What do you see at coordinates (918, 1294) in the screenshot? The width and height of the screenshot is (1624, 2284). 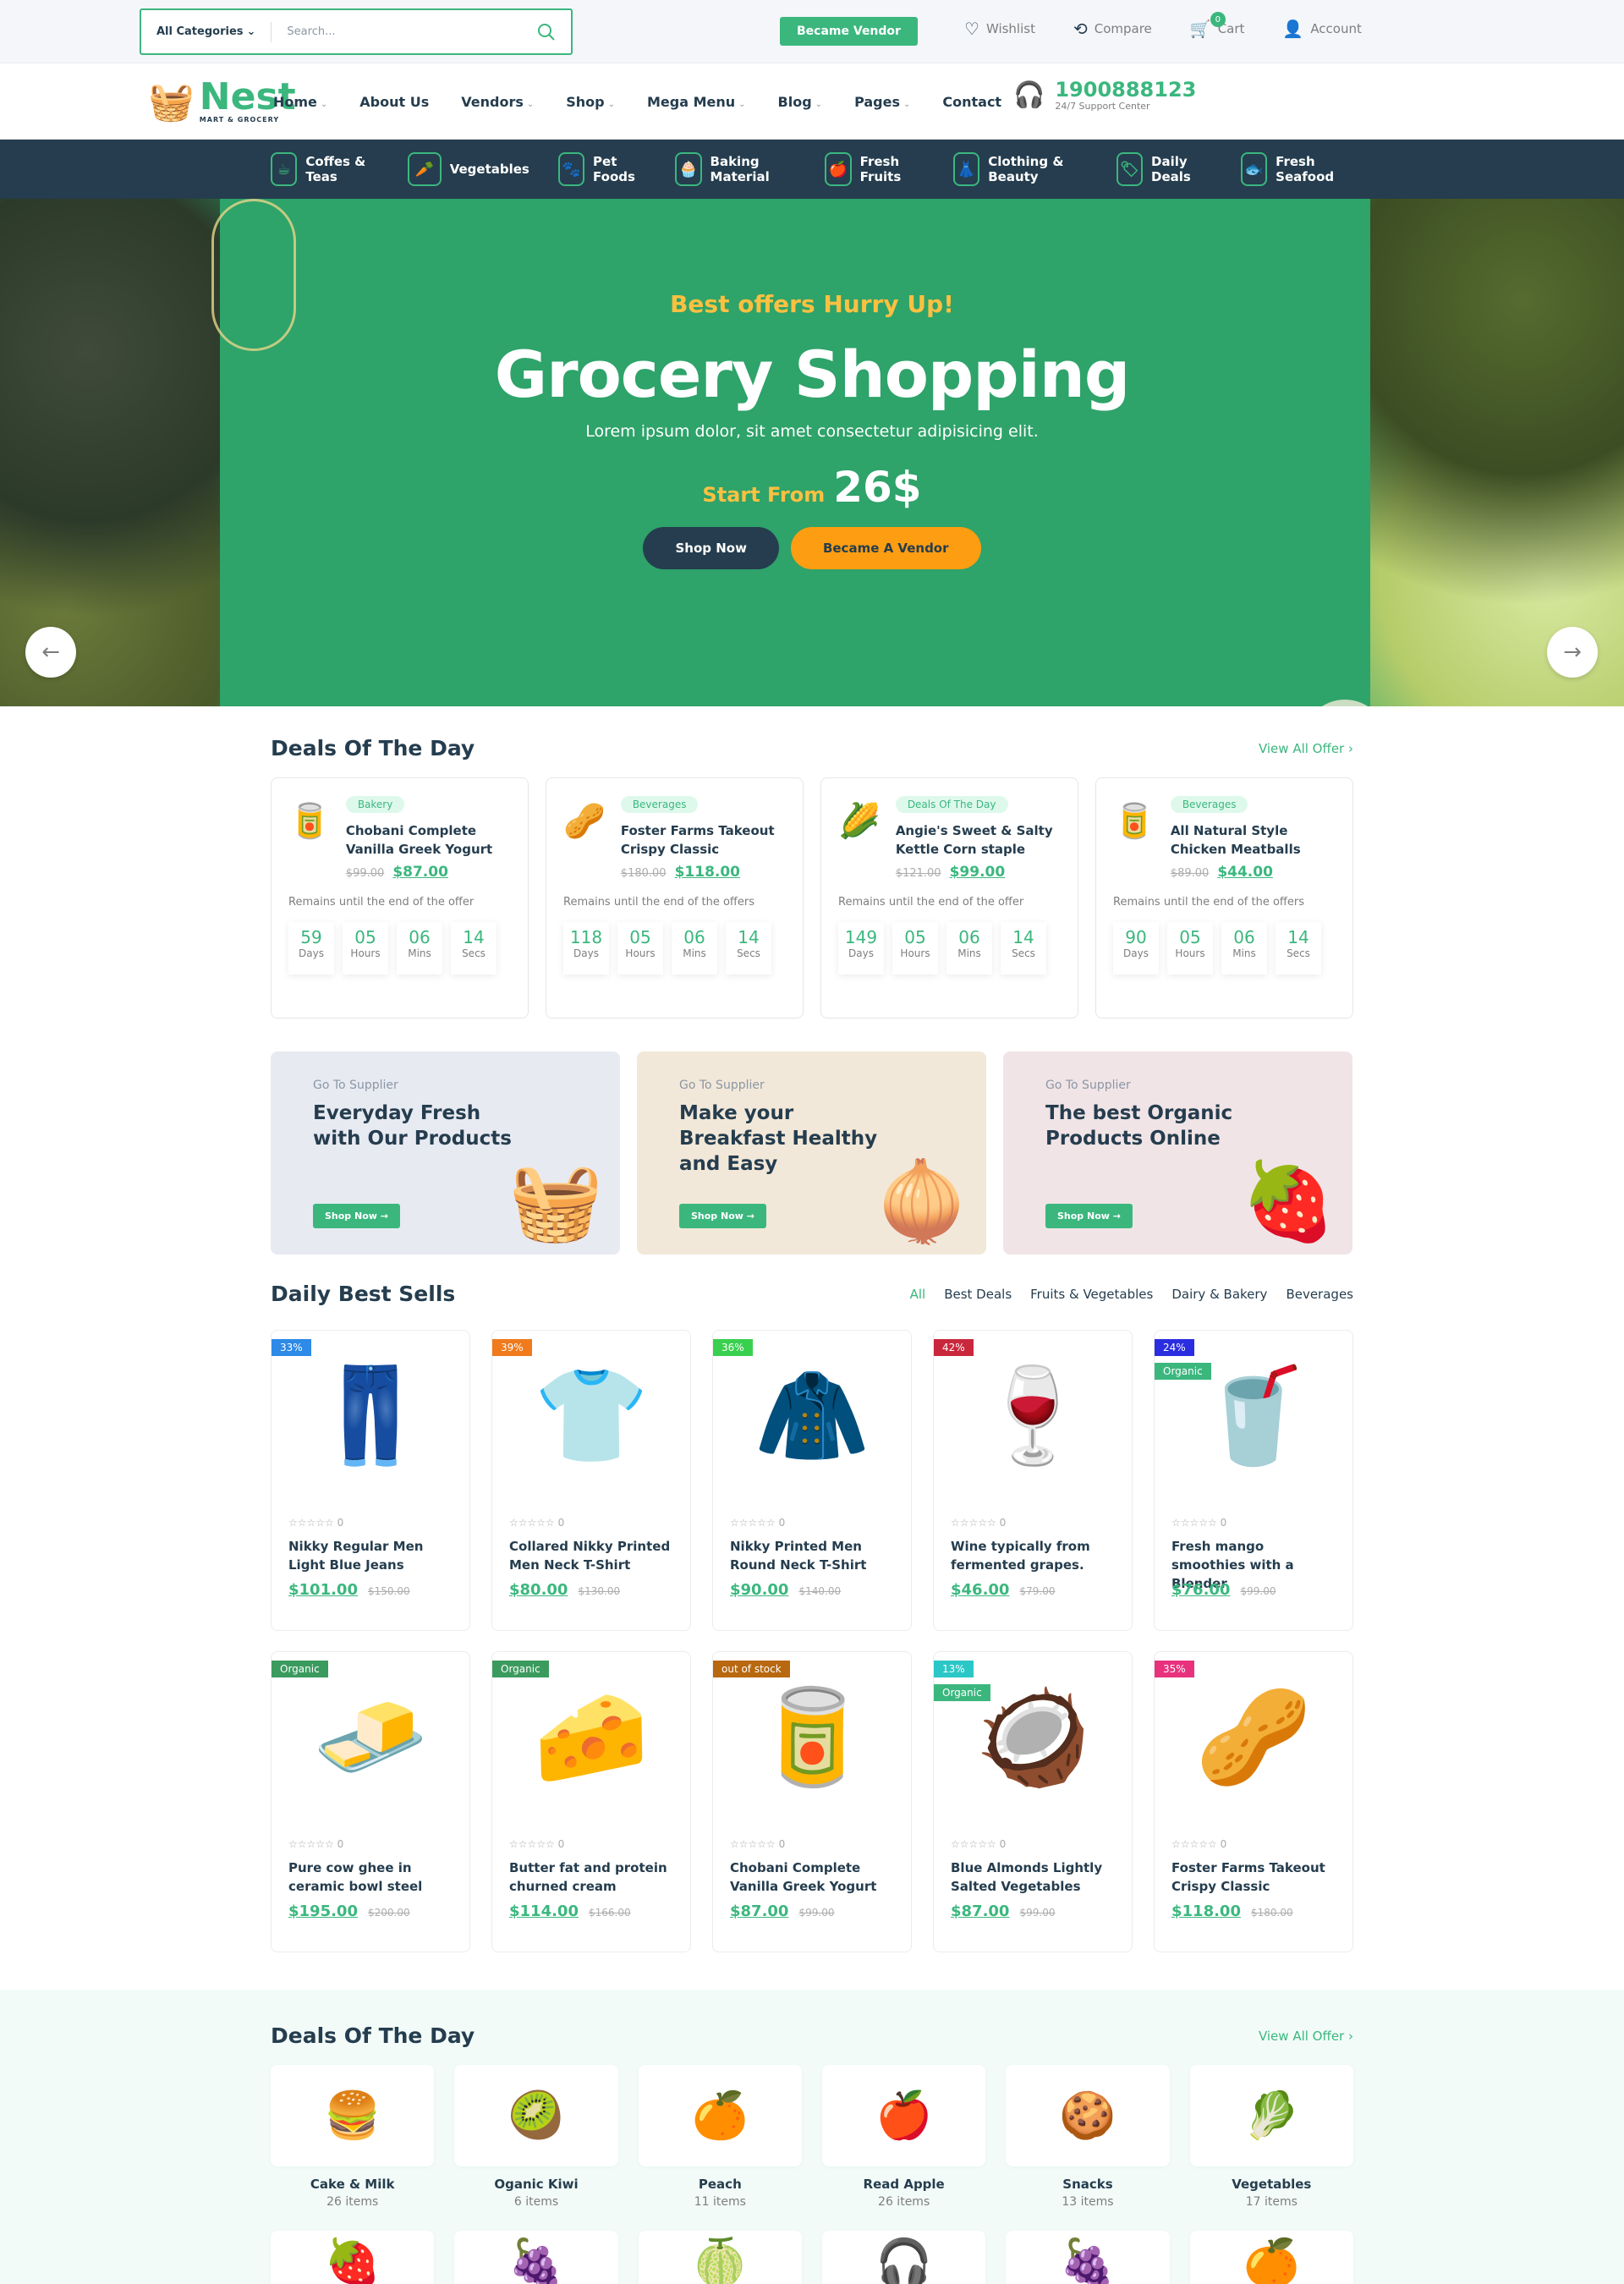 I see `filter-tab-all: All` at bounding box center [918, 1294].